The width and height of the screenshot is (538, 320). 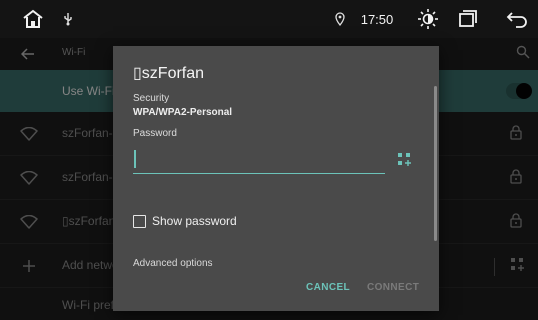 I want to click on dialog-title: ▯szForfan, so click(x=169, y=73).